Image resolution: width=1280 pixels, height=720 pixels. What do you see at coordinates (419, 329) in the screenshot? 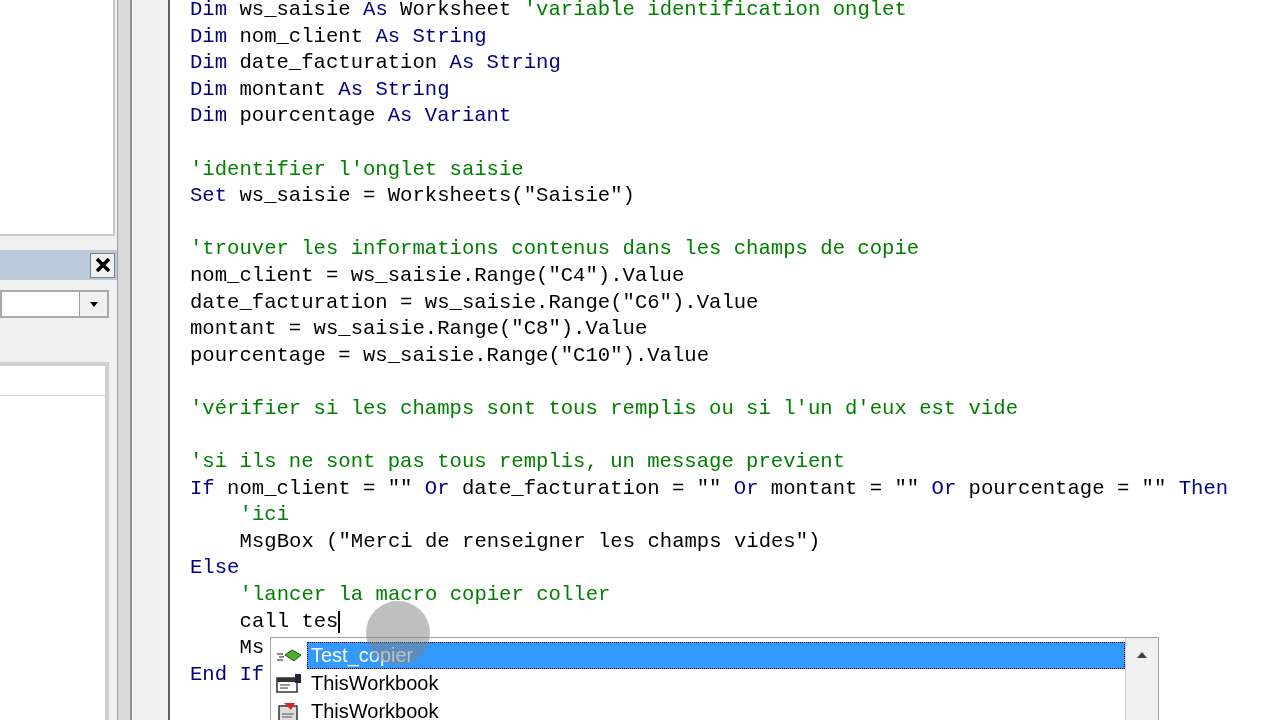
I see `code-line: montant = ws_saisie.Range("C8").Value` at bounding box center [419, 329].